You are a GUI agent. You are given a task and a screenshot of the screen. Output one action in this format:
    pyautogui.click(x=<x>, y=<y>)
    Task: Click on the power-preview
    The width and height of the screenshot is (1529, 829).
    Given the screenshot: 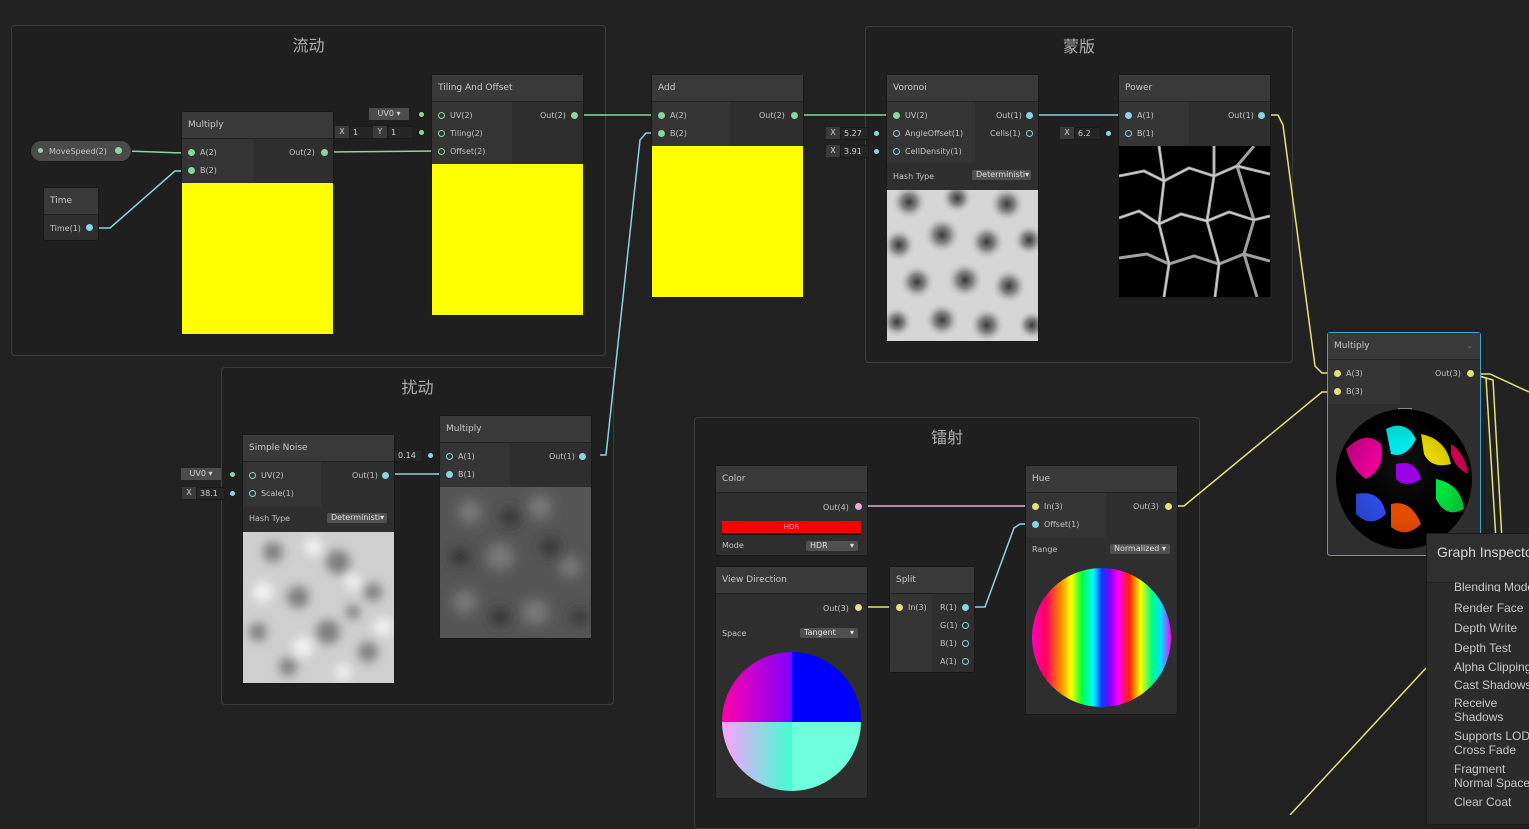 What is the action you would take?
    pyautogui.click(x=1194, y=221)
    